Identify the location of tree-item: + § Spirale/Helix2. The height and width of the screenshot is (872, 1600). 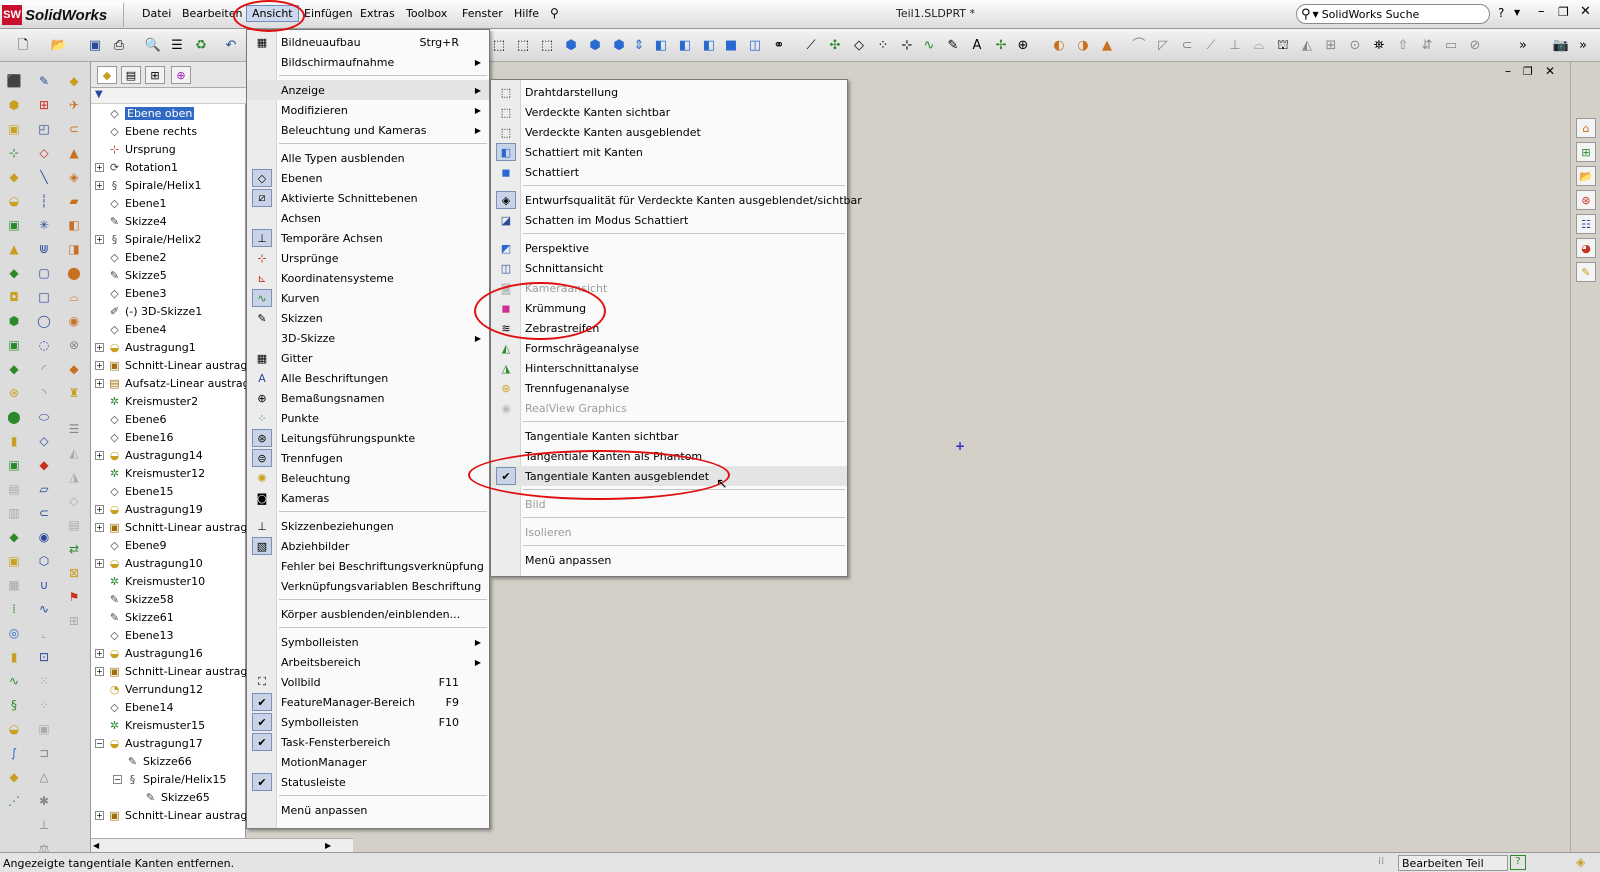
(148, 239).